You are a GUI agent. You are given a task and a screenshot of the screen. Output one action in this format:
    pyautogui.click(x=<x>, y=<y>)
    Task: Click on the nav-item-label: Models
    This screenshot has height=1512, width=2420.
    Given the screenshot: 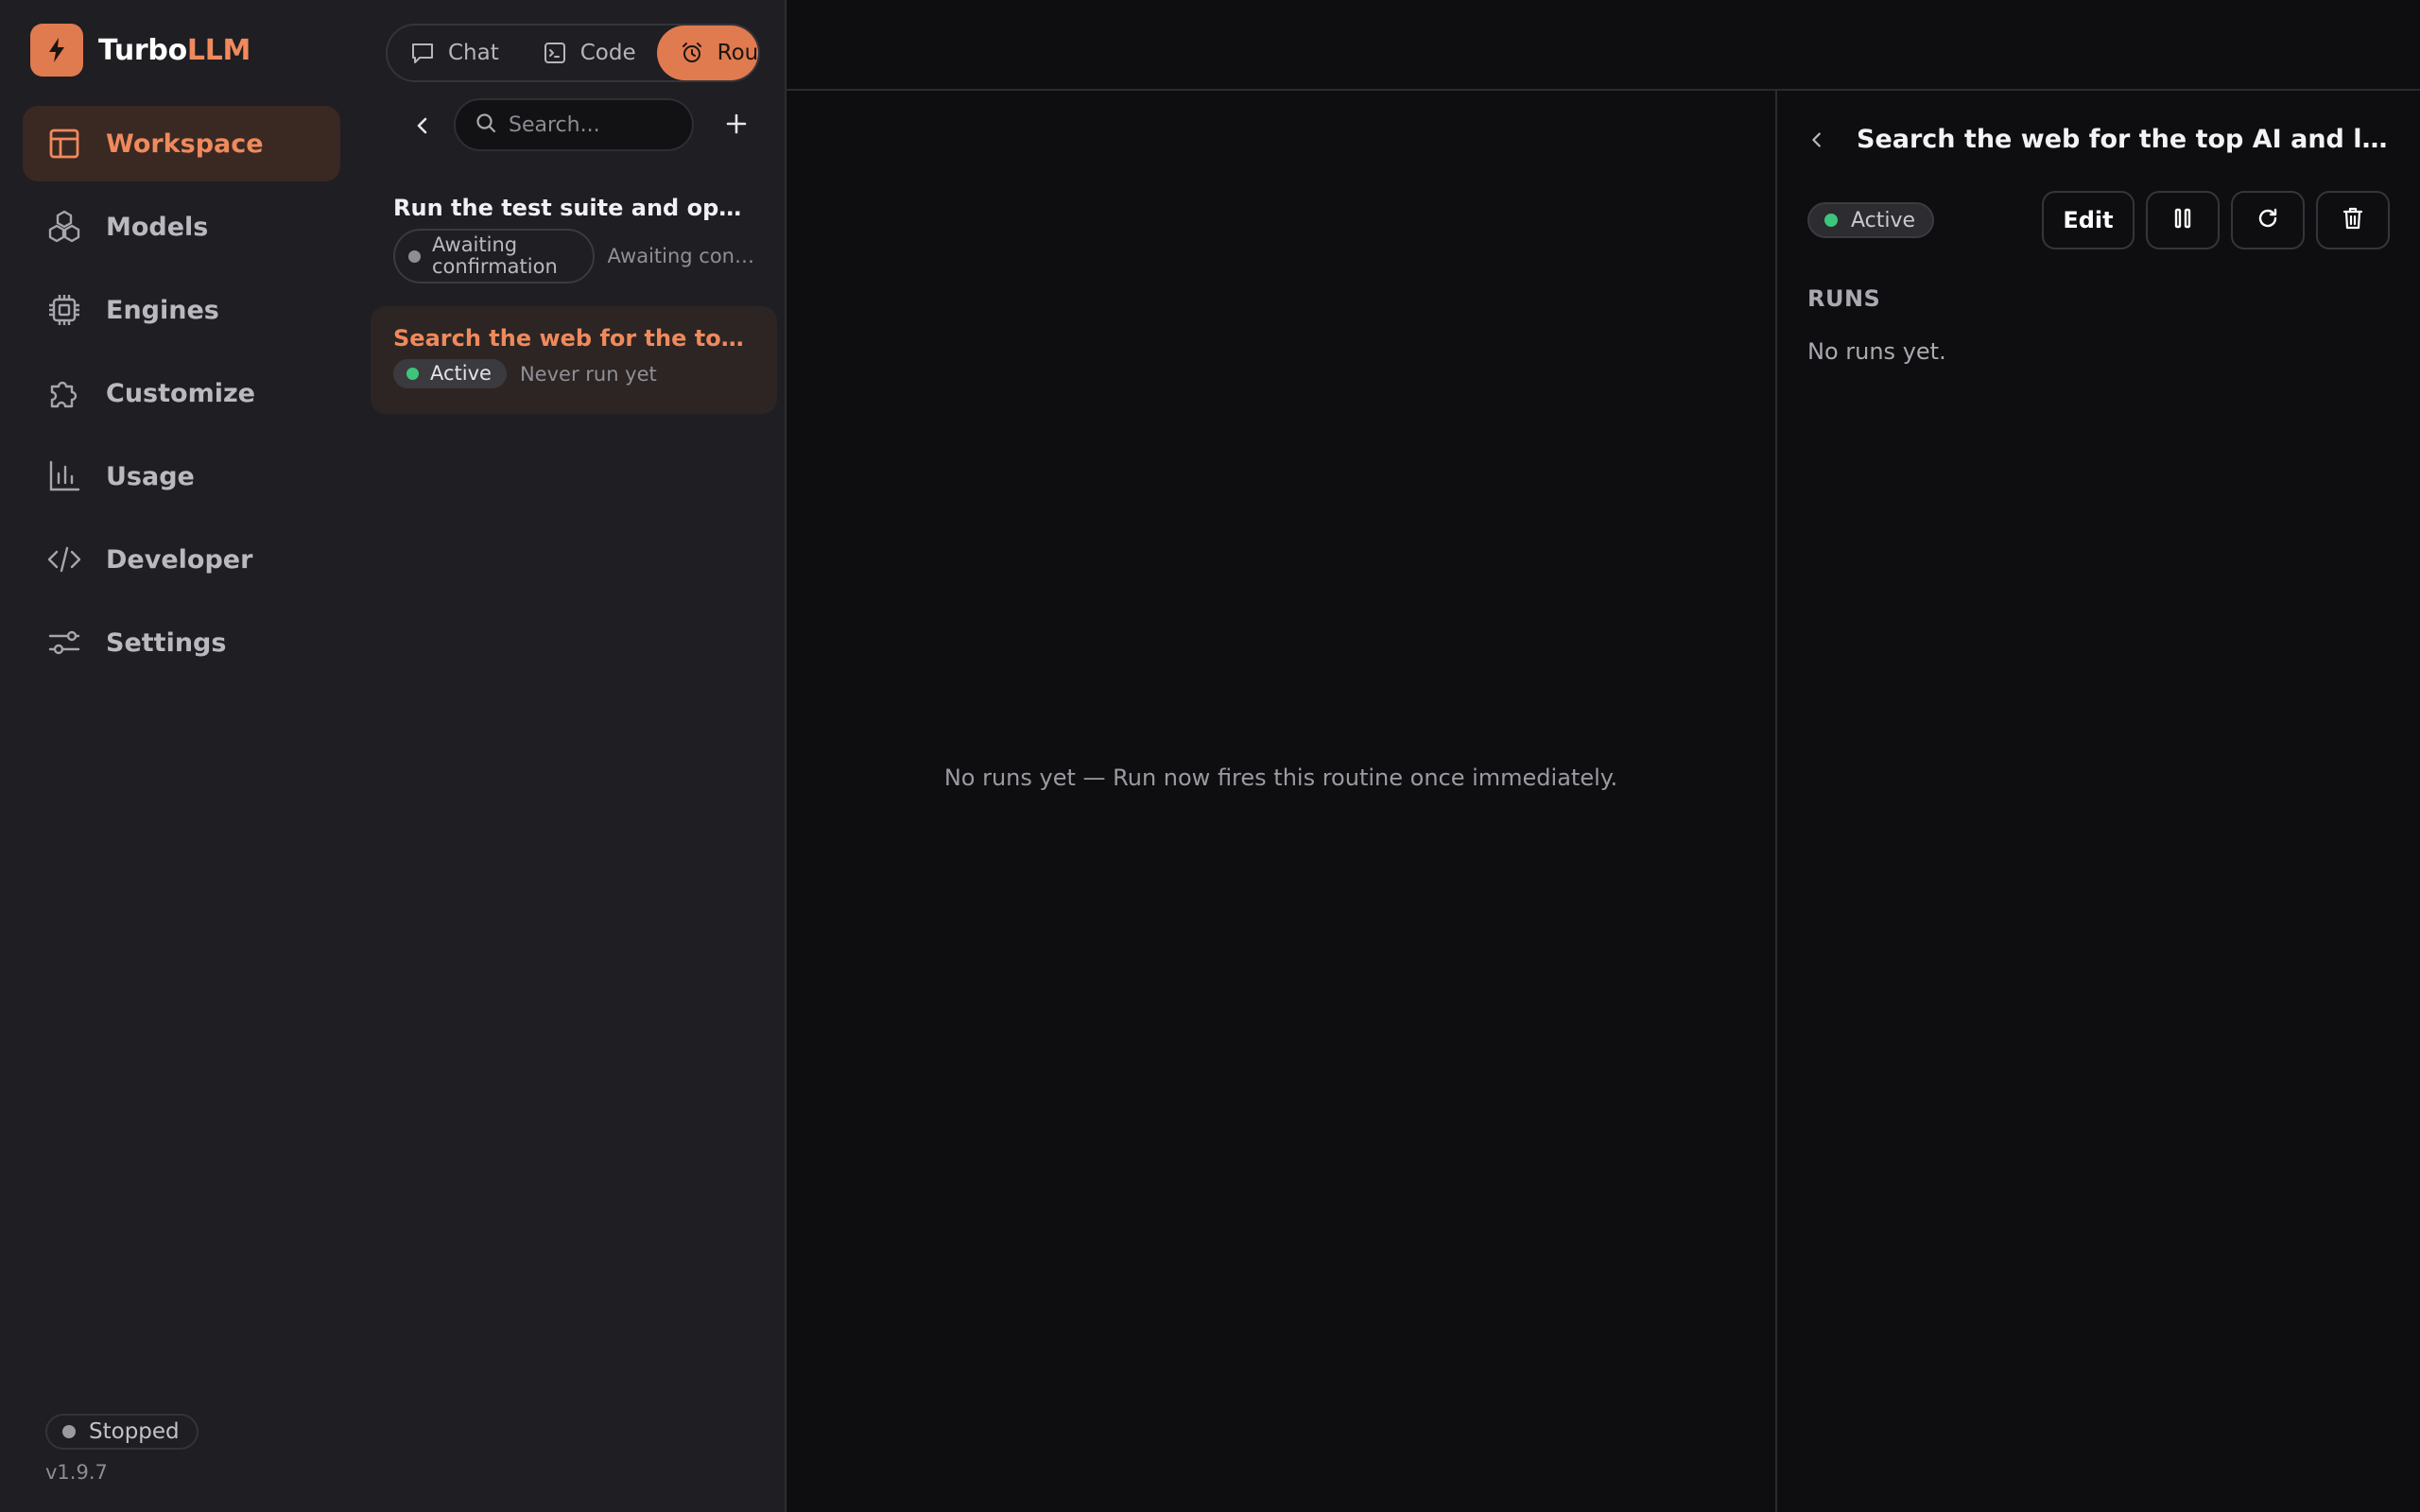 What is the action you would take?
    pyautogui.click(x=157, y=227)
    